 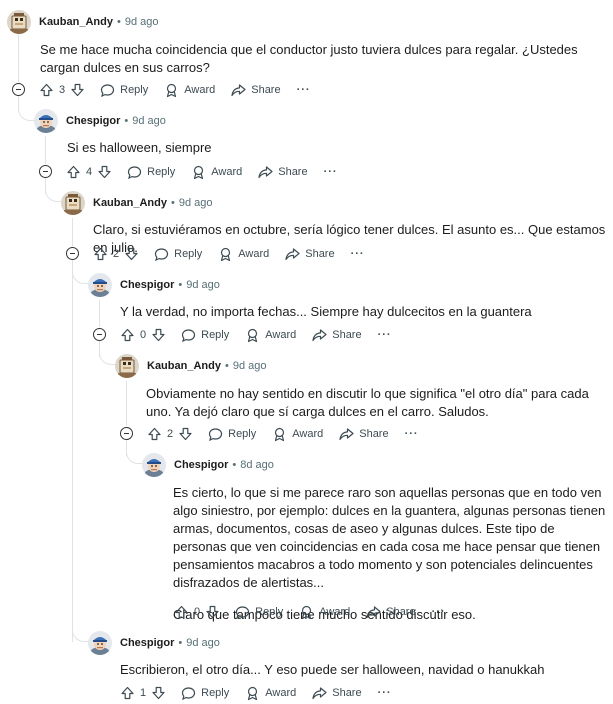 I want to click on vote-group: 1, so click(x=143, y=693).